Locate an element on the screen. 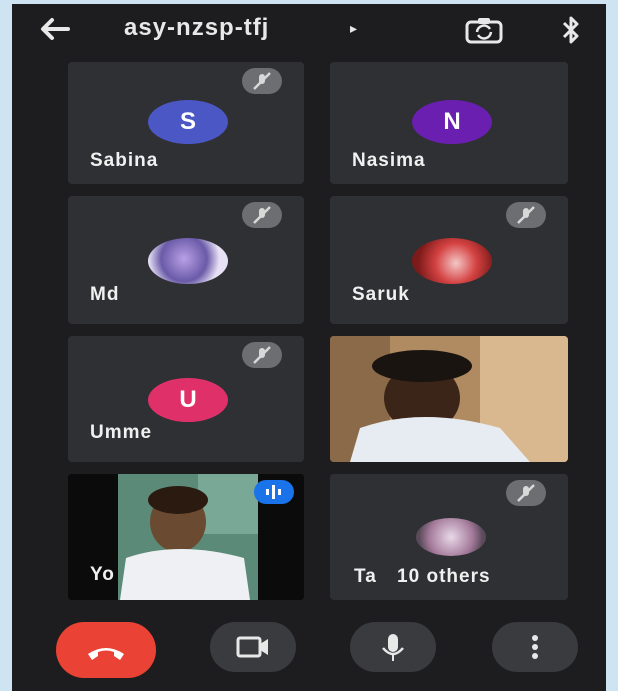  participant-tile-nasima: N Nasima is located at coordinates (449, 123).